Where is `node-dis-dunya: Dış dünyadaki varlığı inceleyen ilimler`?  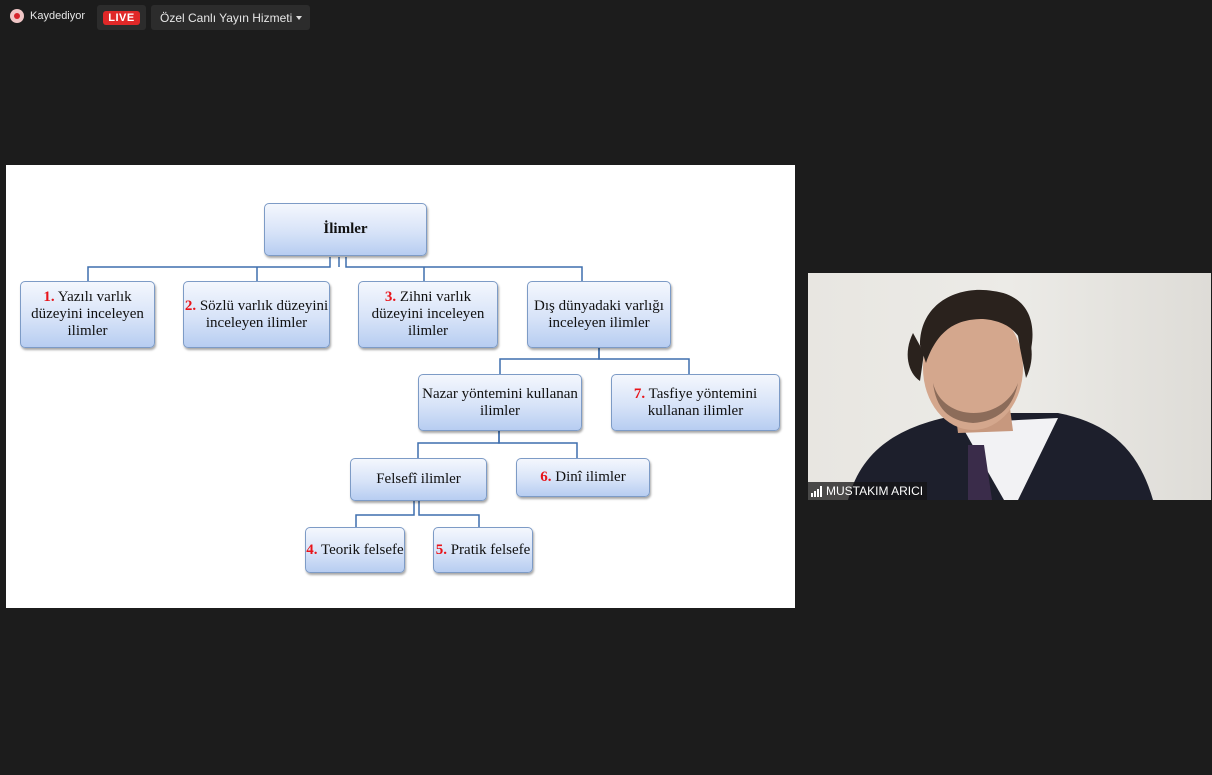
node-dis-dunya: Dış dünyadaki varlığı inceleyen ilimler is located at coordinates (599, 314).